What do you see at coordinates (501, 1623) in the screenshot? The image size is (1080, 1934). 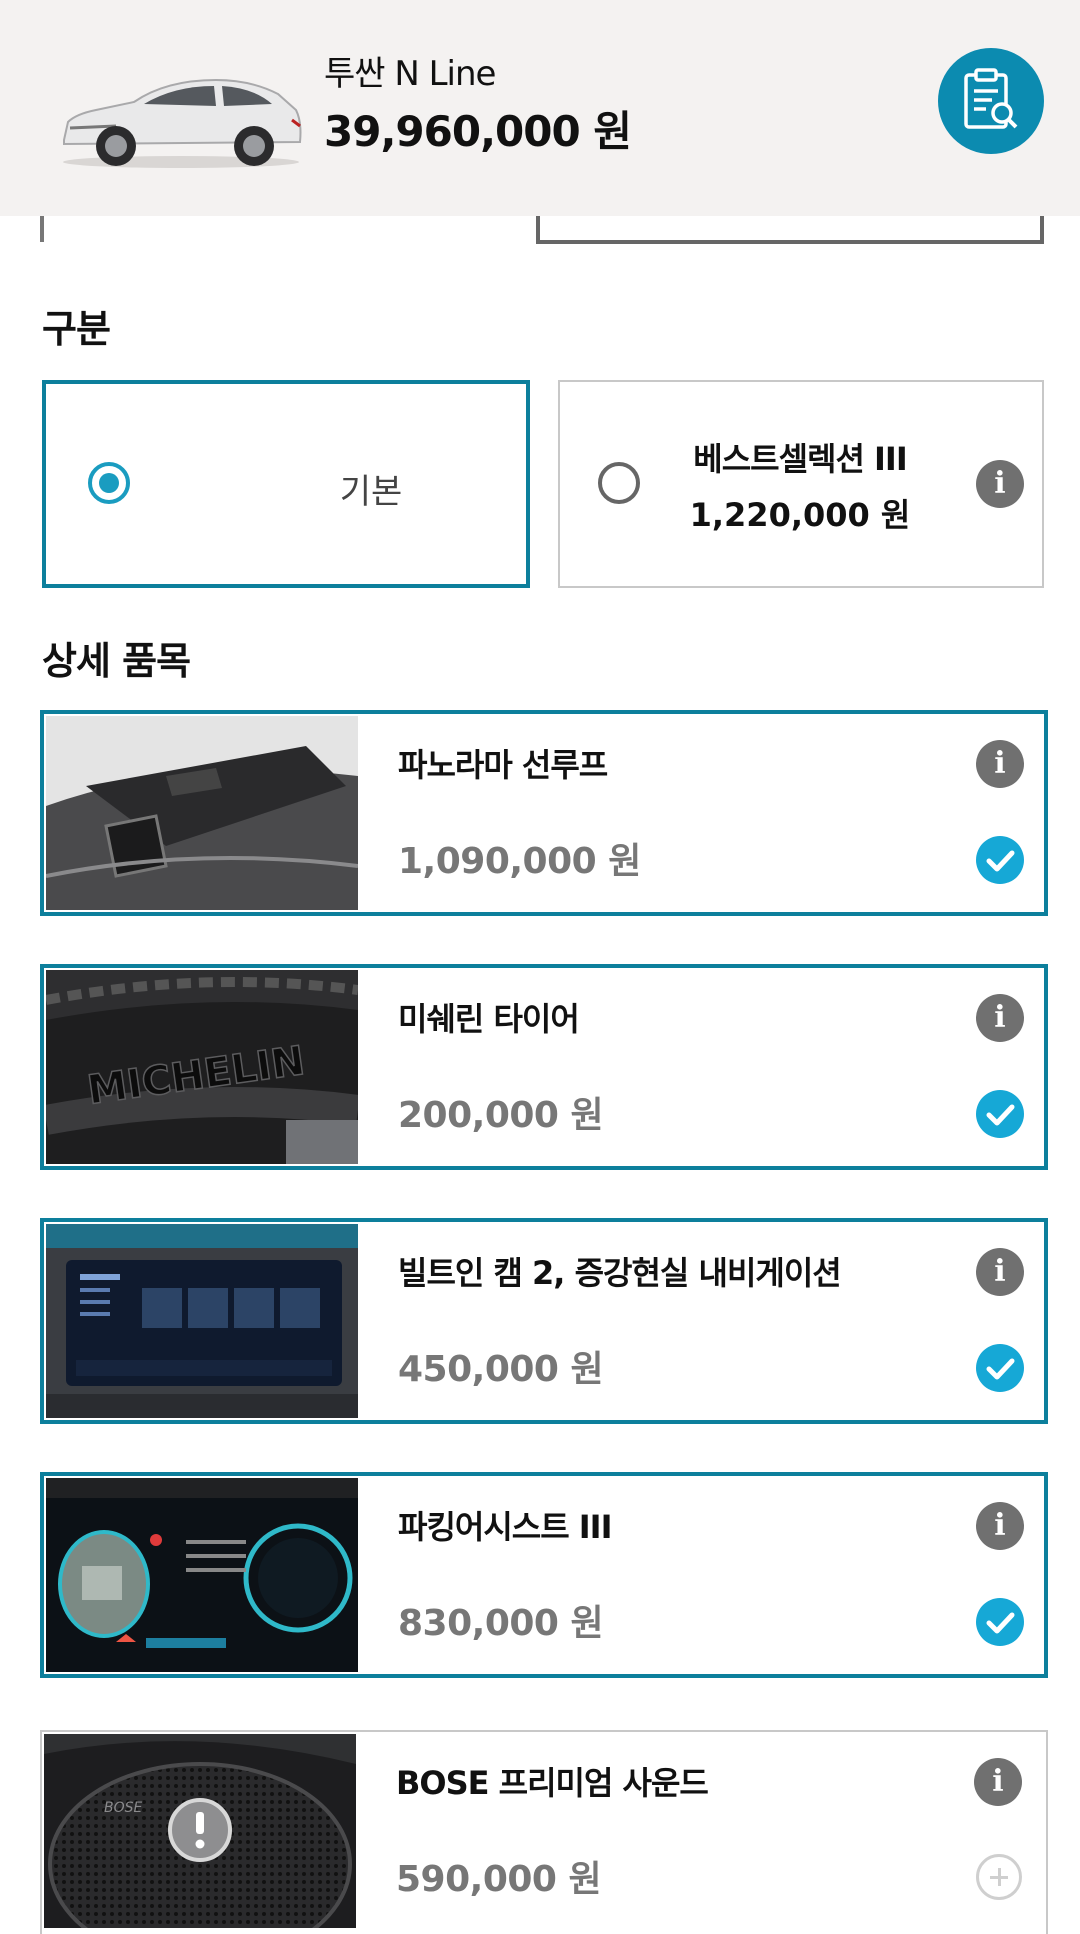 I see `item-price: 830,000 원` at bounding box center [501, 1623].